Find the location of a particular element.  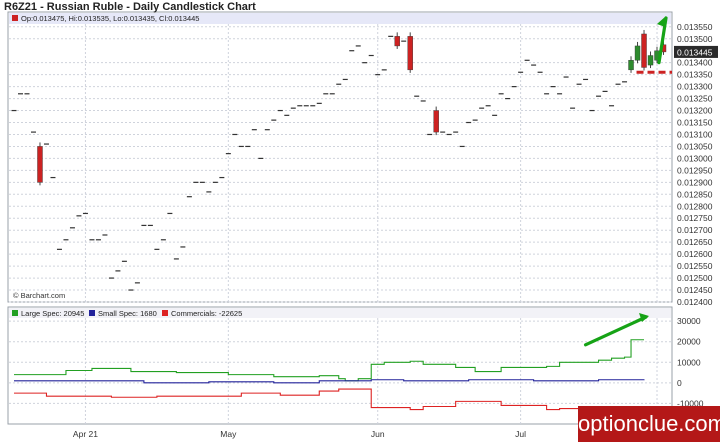

price-tick-label: 0.013350 is located at coordinates (695, 75).